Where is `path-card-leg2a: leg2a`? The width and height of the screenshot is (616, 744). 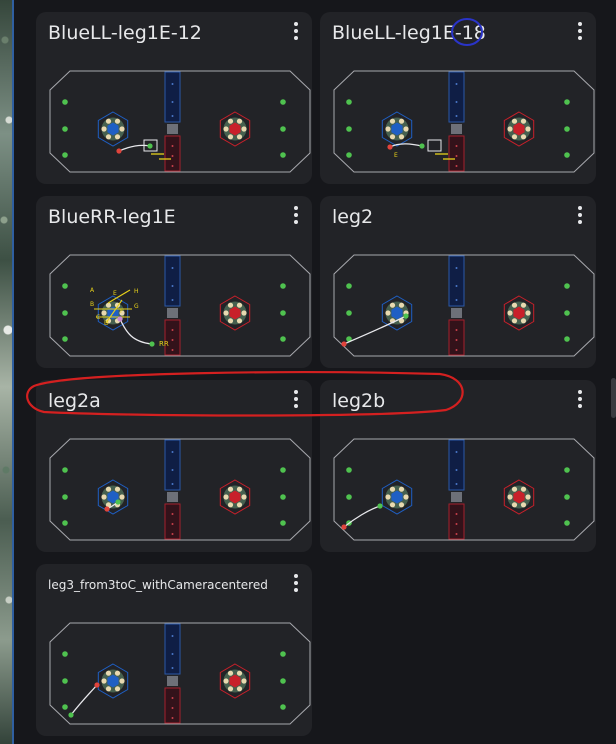 path-card-leg2a: leg2a is located at coordinates (174, 466).